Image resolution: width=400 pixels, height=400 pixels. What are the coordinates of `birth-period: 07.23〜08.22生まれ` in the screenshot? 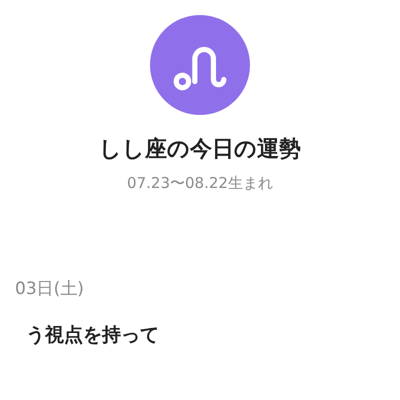 It's located at (200, 183).